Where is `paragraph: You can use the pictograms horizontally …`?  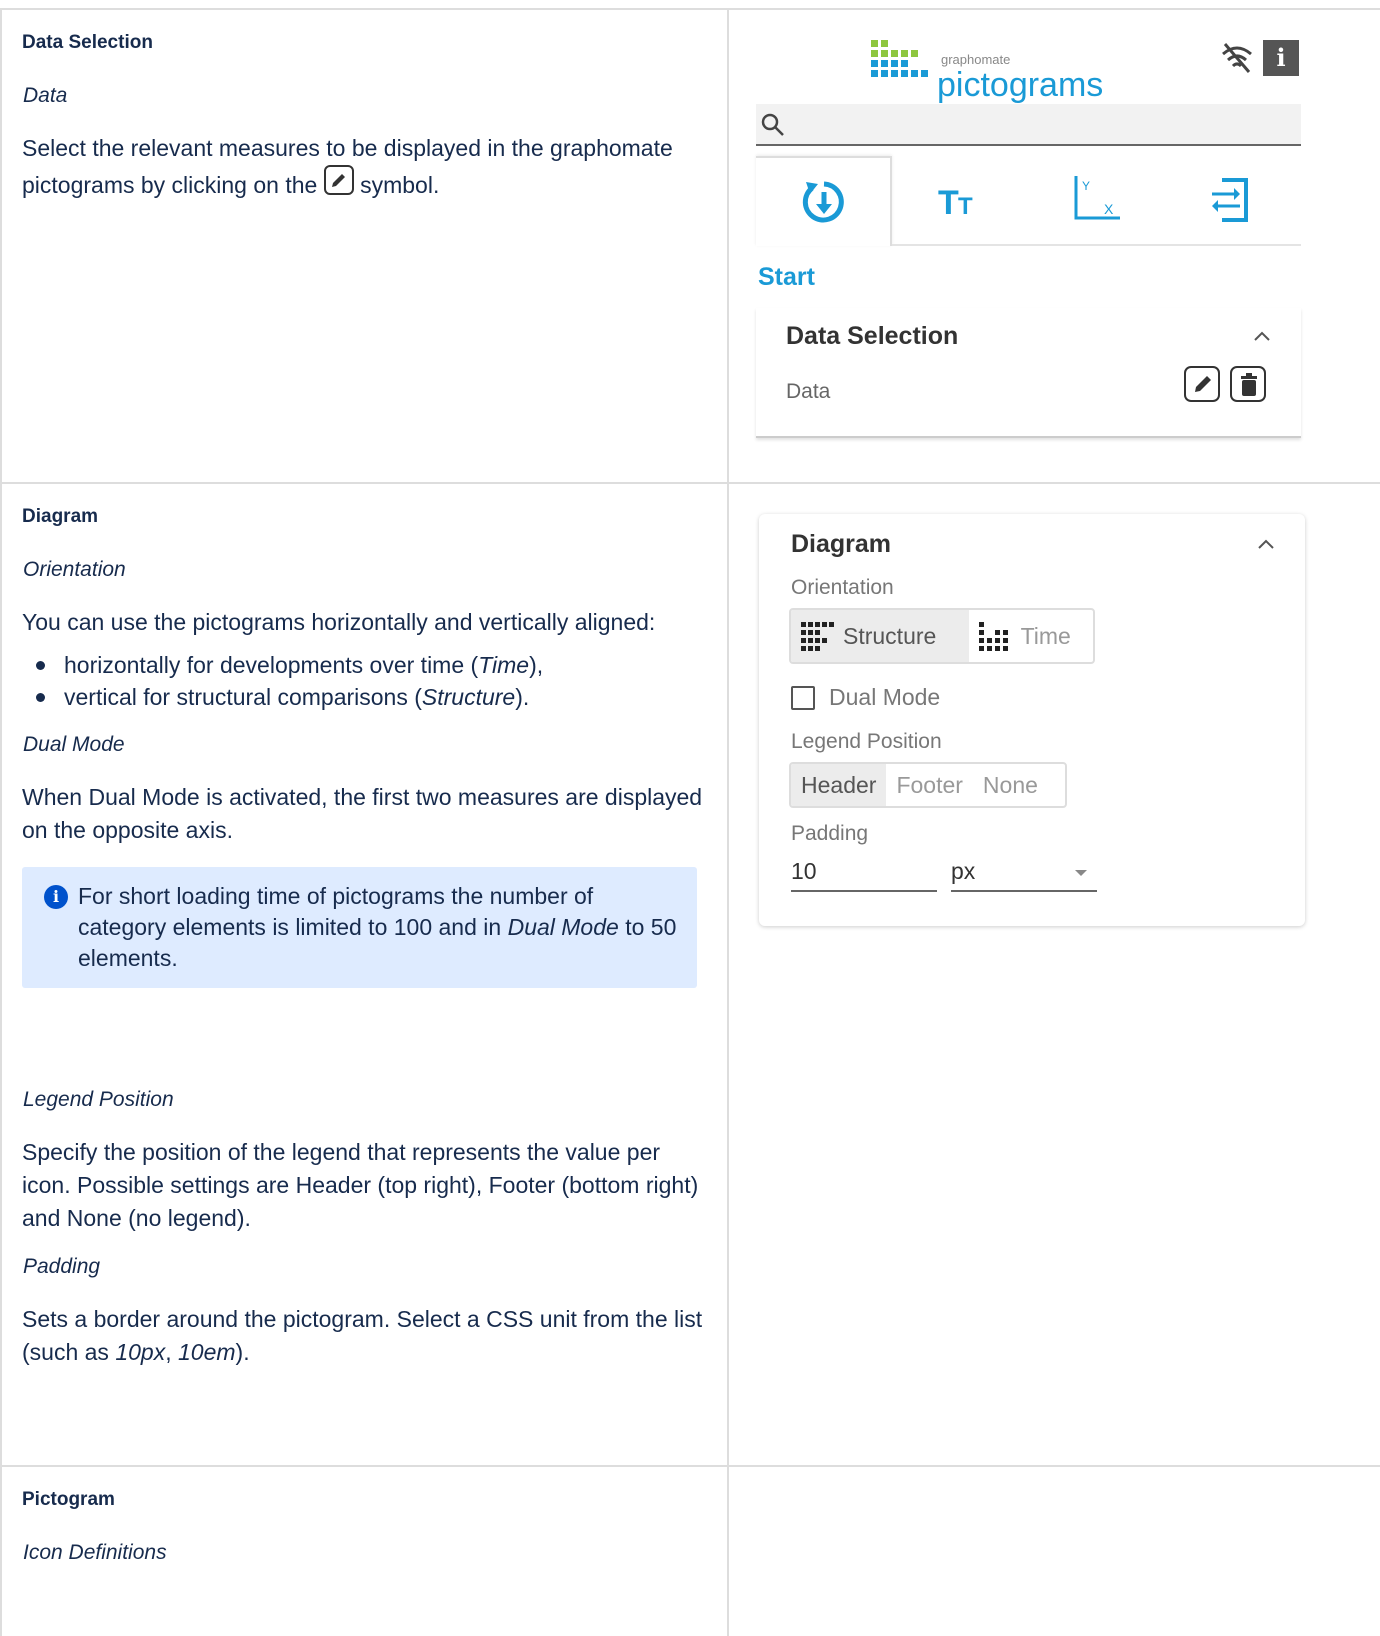
paragraph: You can use the pictograms horizontally … is located at coordinates (339, 622).